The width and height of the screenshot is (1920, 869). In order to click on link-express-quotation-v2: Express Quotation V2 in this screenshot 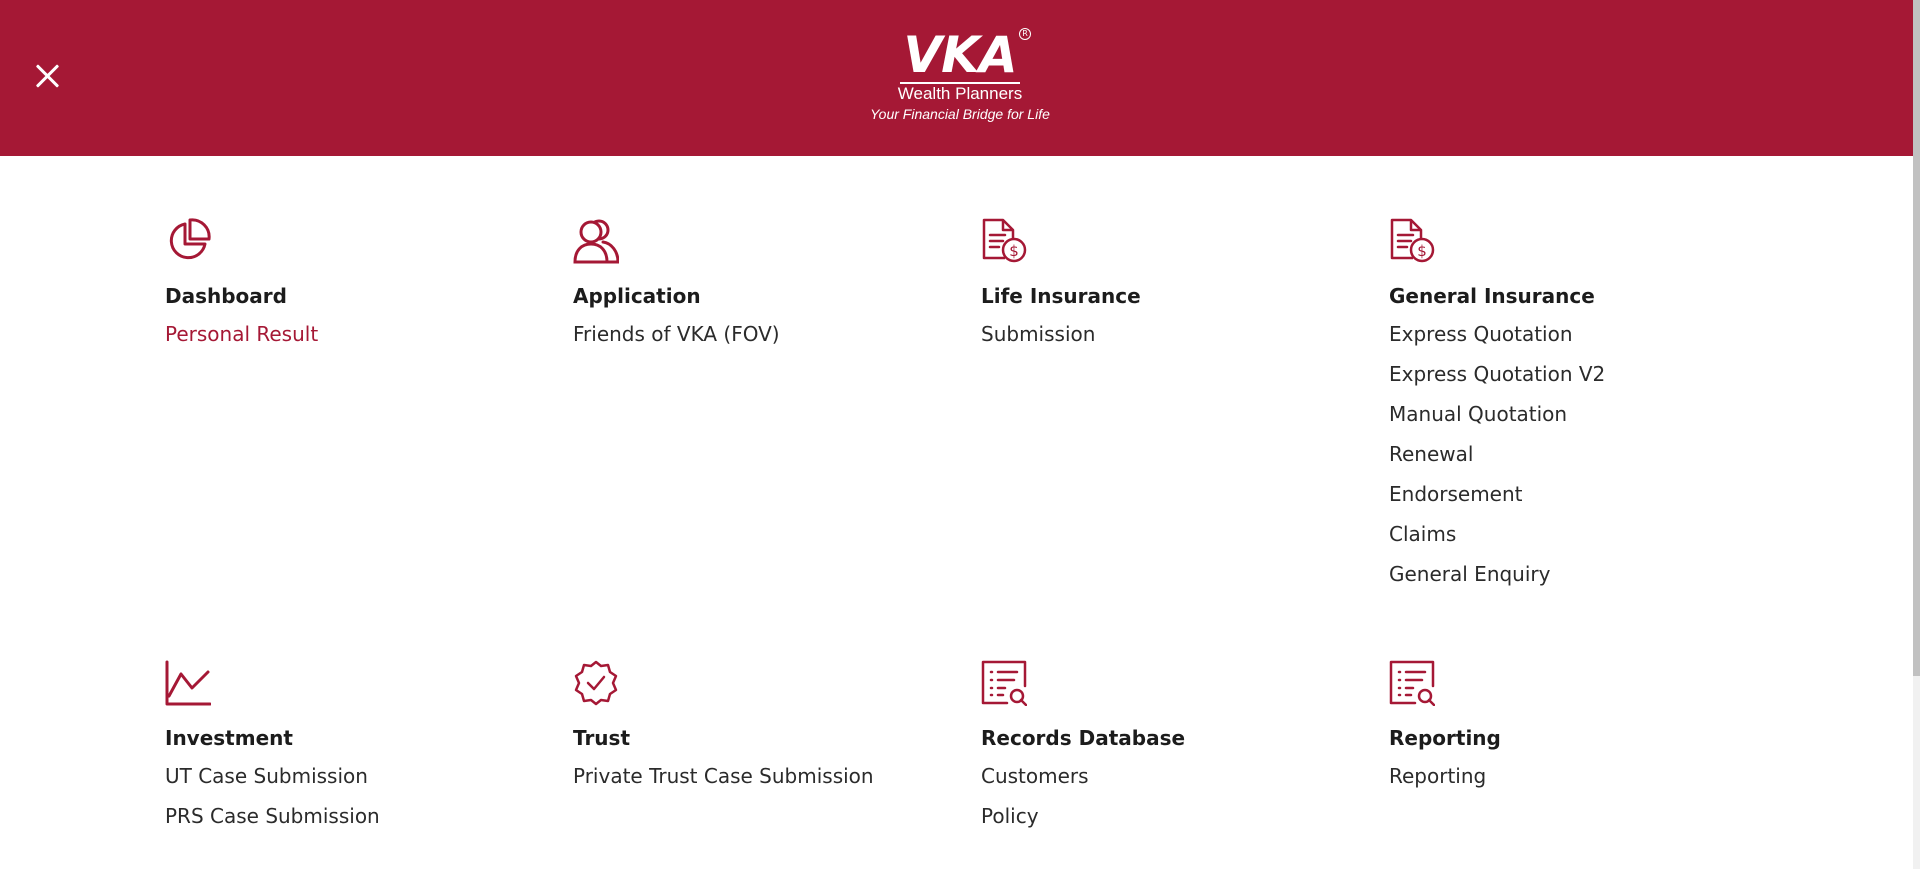, I will do `click(1497, 382)`.